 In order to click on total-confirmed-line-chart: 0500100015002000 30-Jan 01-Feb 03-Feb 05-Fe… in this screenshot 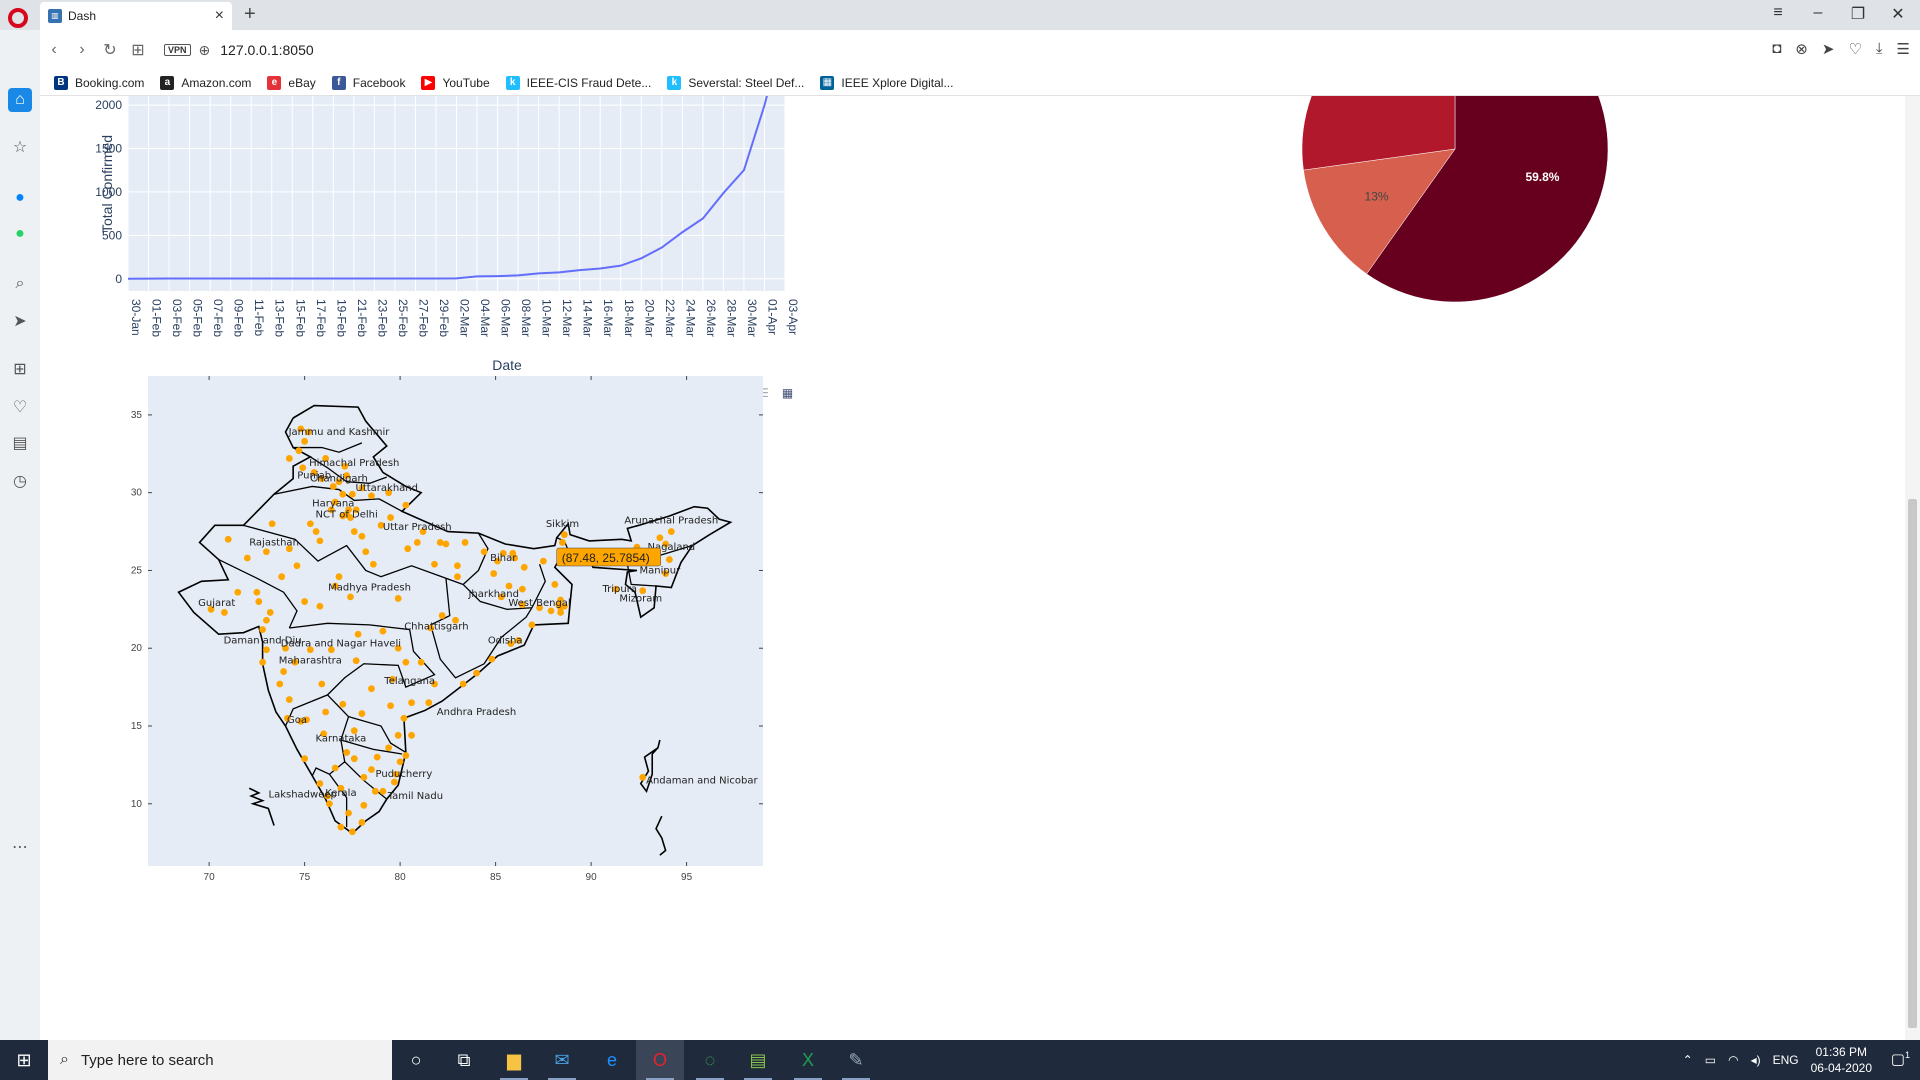, I will do `click(420, 241)`.